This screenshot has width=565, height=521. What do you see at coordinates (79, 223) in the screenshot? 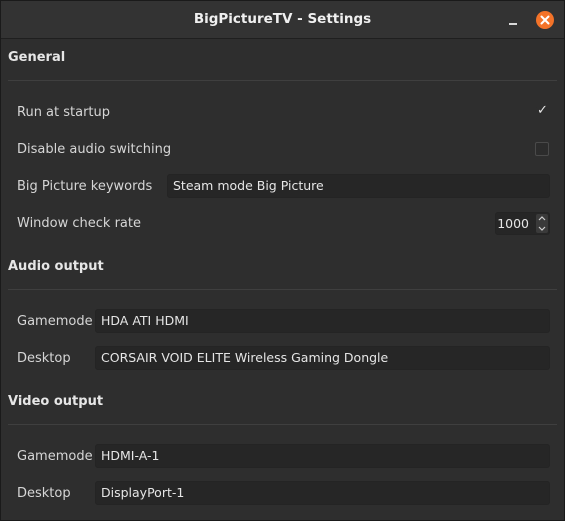
I see `window-check-rate-label: Window check rate` at bounding box center [79, 223].